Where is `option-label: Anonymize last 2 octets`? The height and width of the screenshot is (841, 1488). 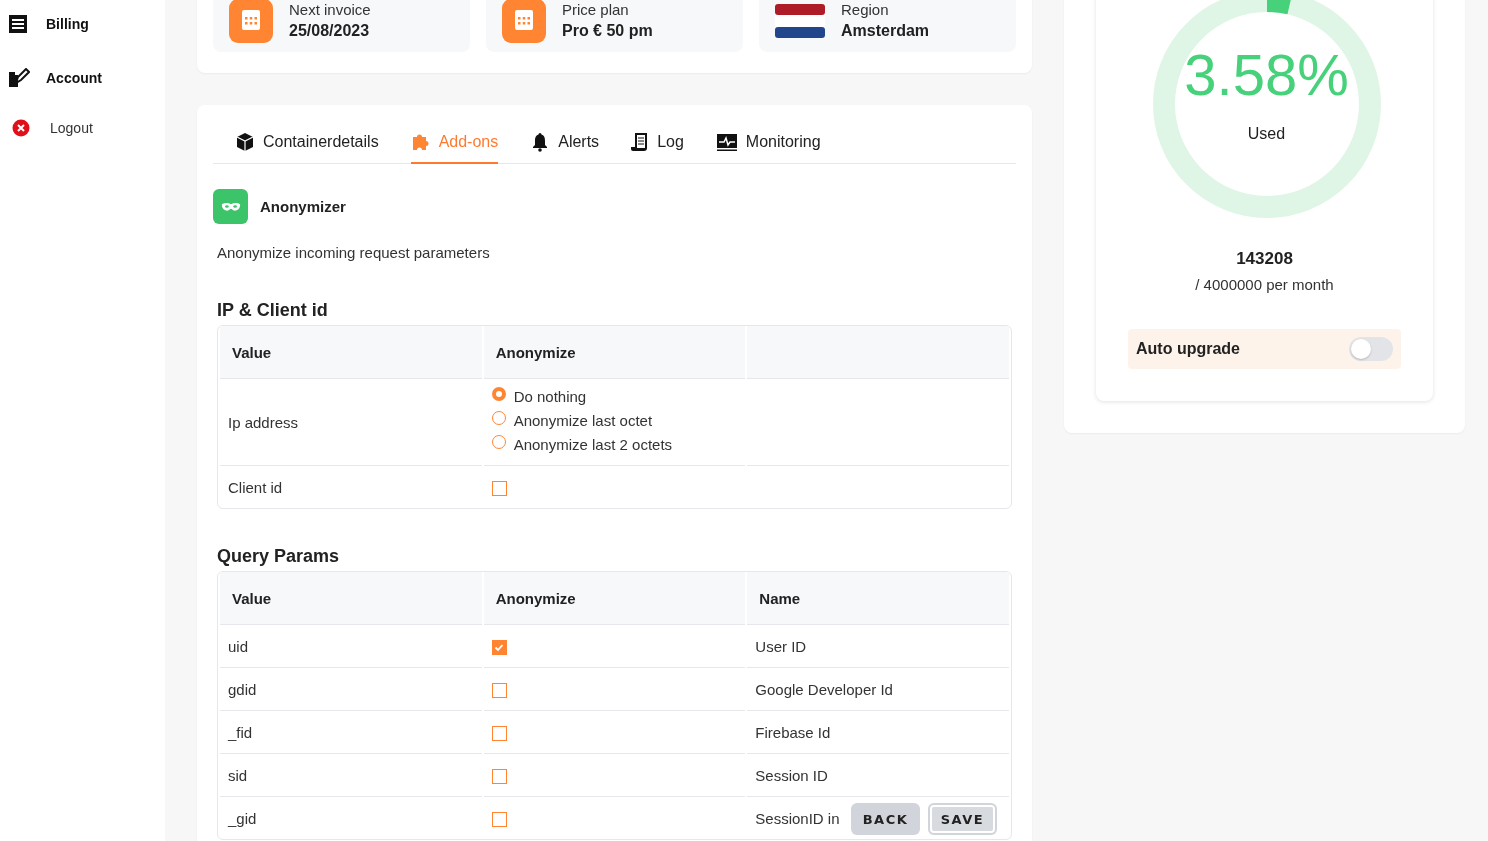 option-label: Anonymize last 2 octets is located at coordinates (593, 445).